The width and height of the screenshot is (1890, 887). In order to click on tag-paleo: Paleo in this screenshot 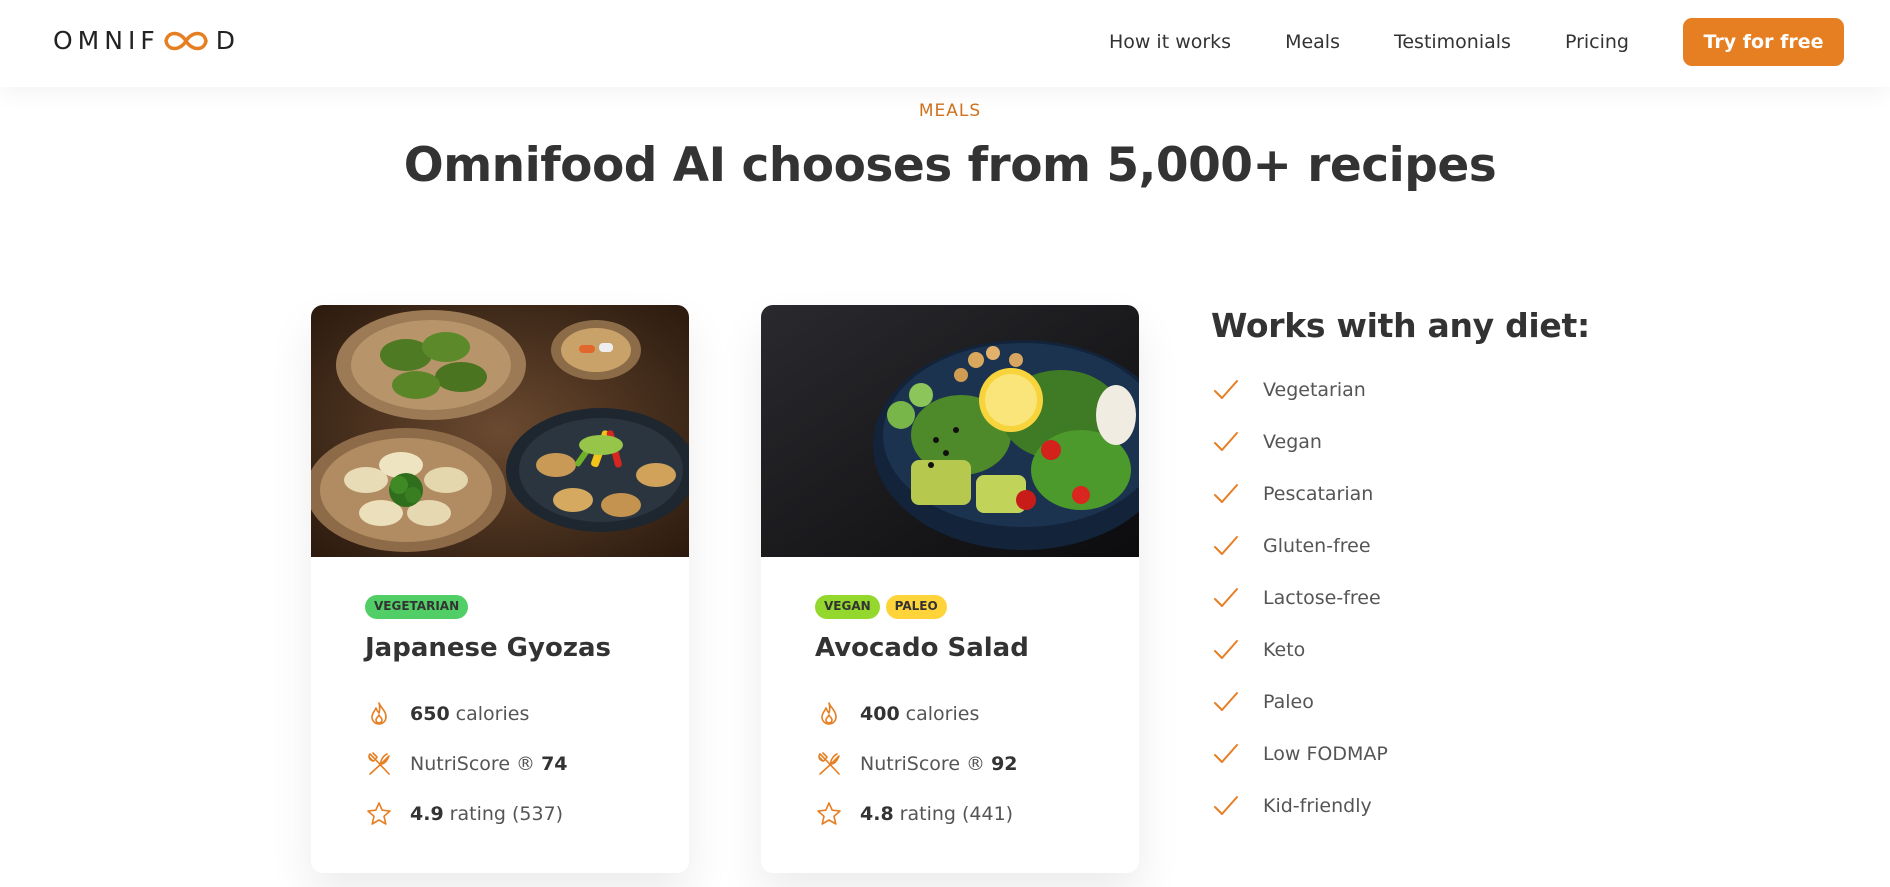, I will do `click(916, 607)`.